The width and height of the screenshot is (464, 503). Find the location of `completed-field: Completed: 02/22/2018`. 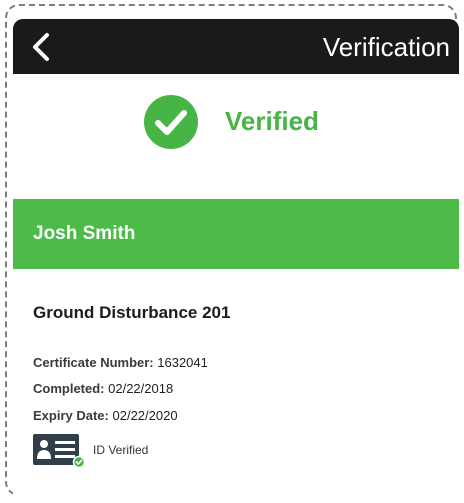

completed-field: Completed: 02/22/2018 is located at coordinates (103, 388).